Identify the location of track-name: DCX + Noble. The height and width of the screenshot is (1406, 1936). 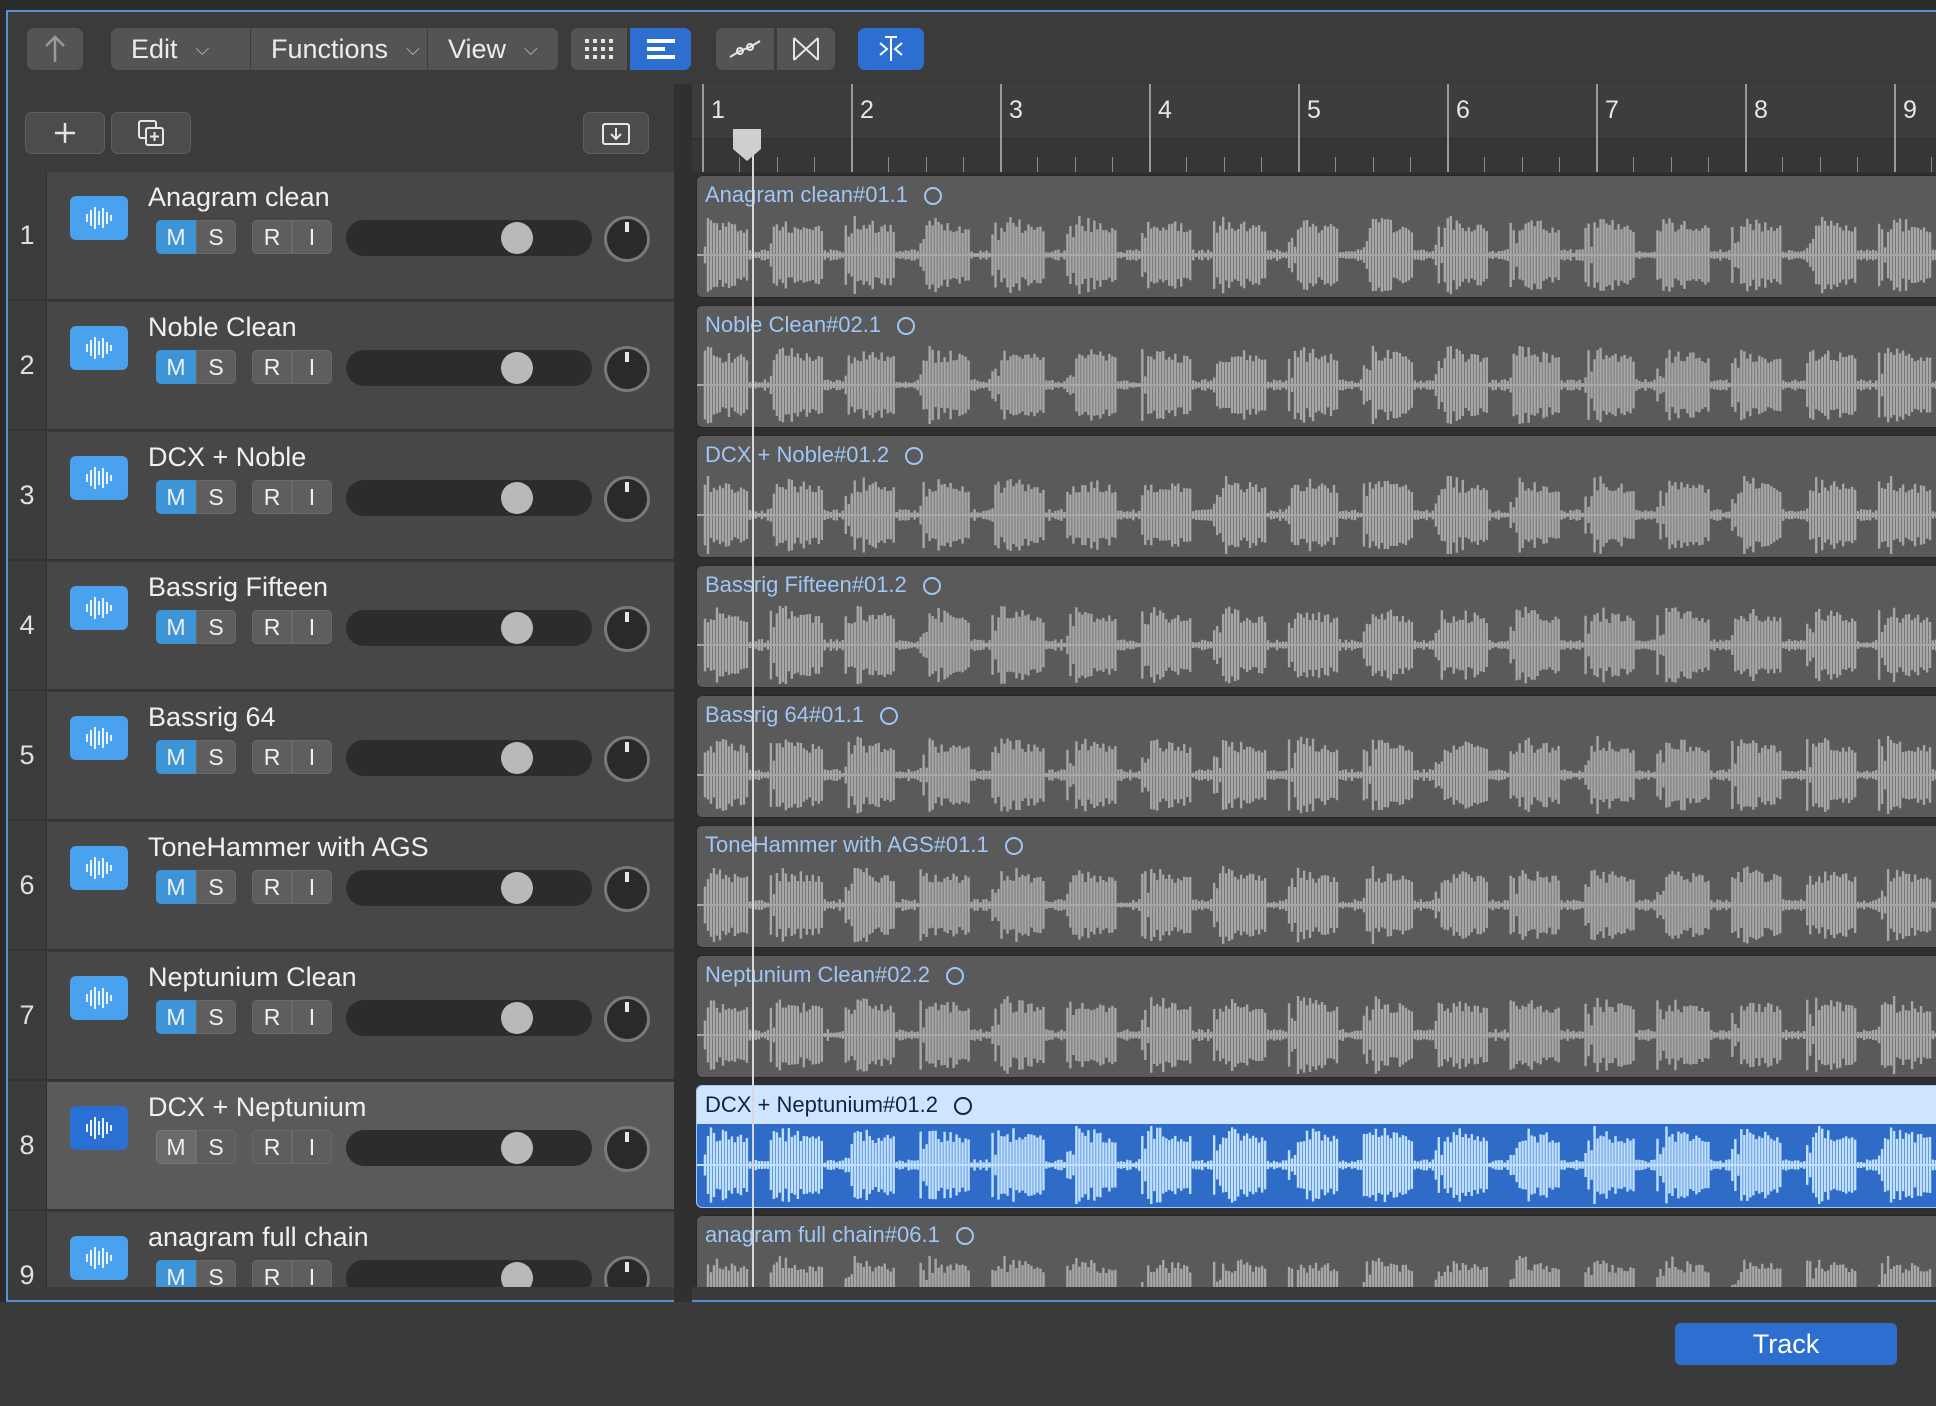
(227, 457).